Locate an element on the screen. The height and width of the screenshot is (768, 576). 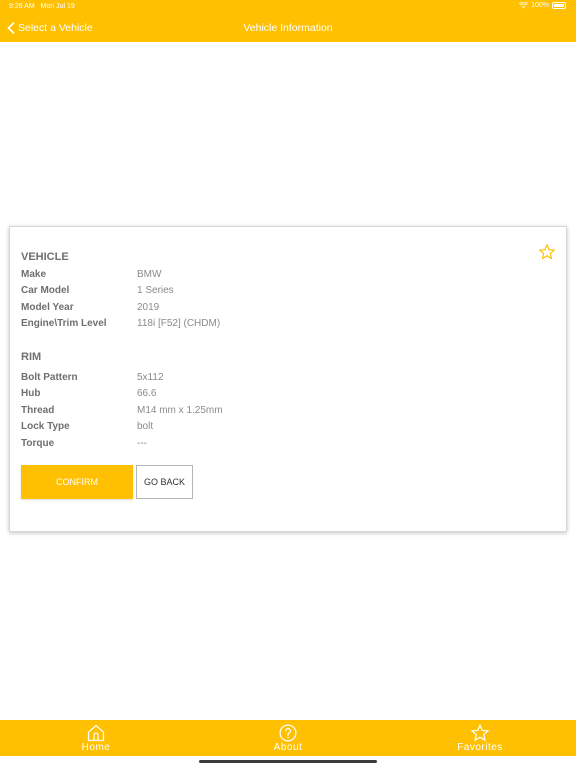
row-label: Make is located at coordinates (34, 274).